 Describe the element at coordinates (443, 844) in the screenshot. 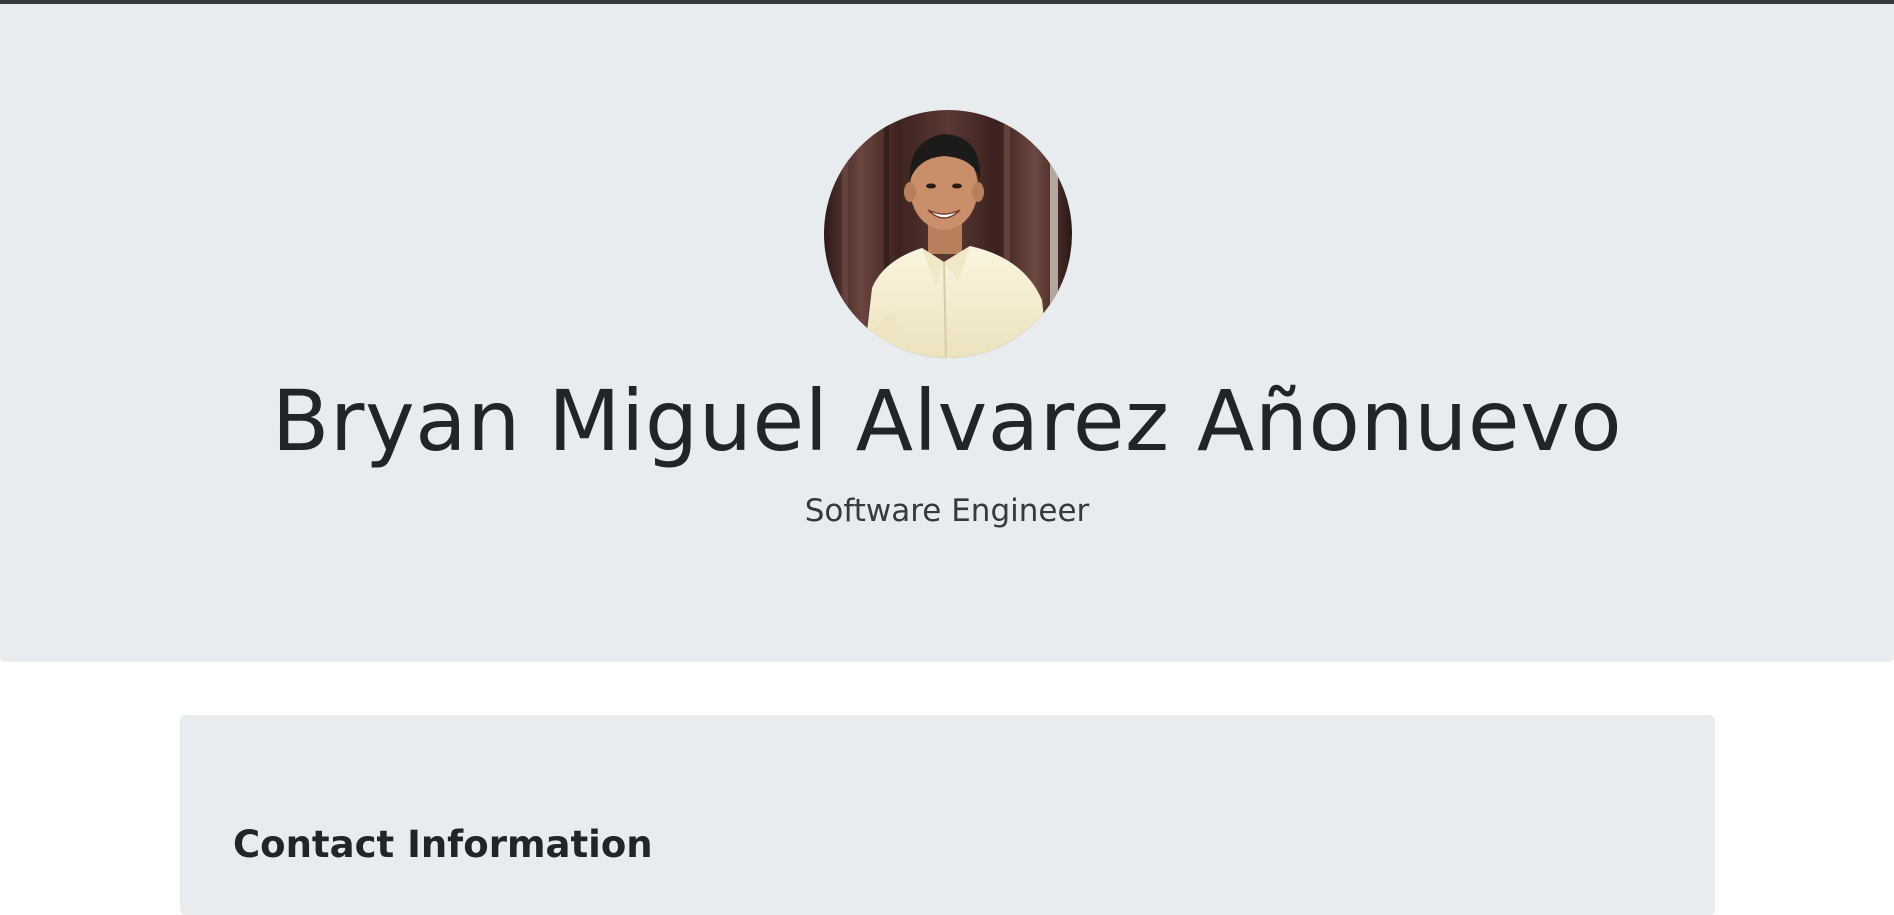

I see `contact-heading: Contact Information` at that location.